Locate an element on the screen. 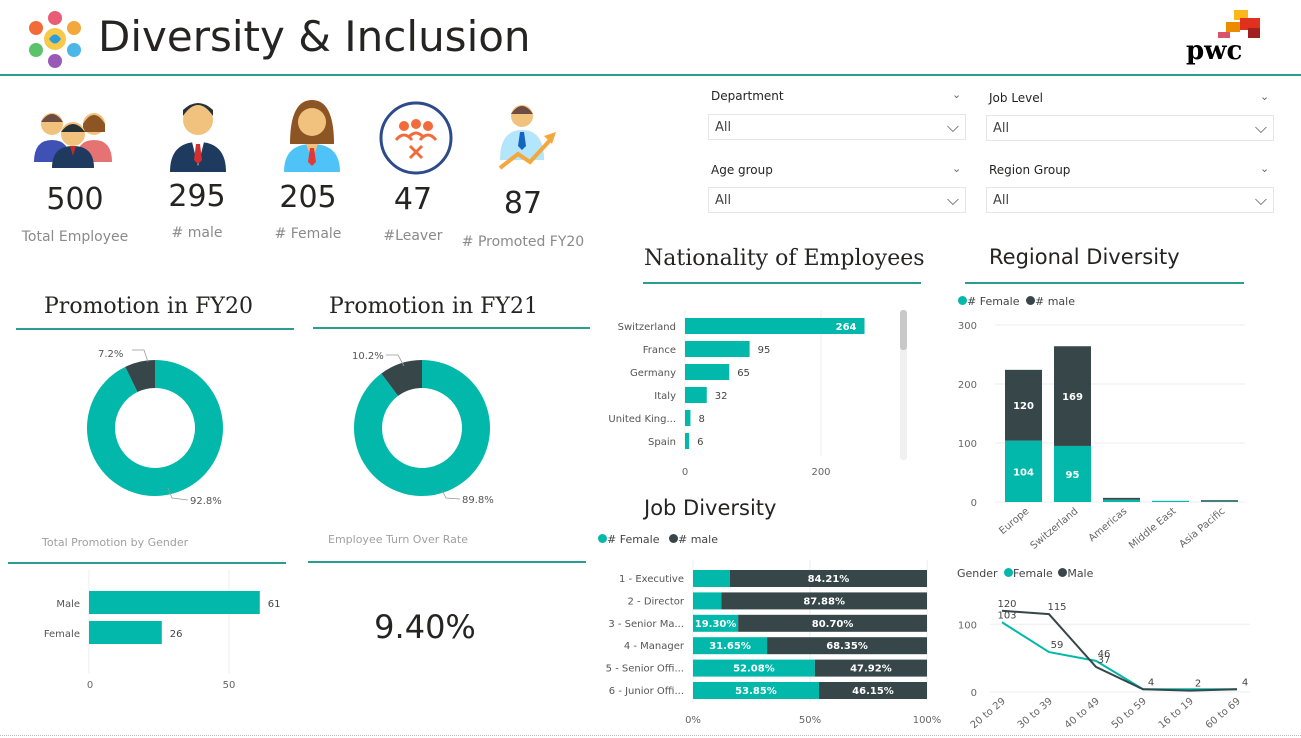 The height and width of the screenshot is (738, 1301). category-label: Europe is located at coordinates (1014, 521).